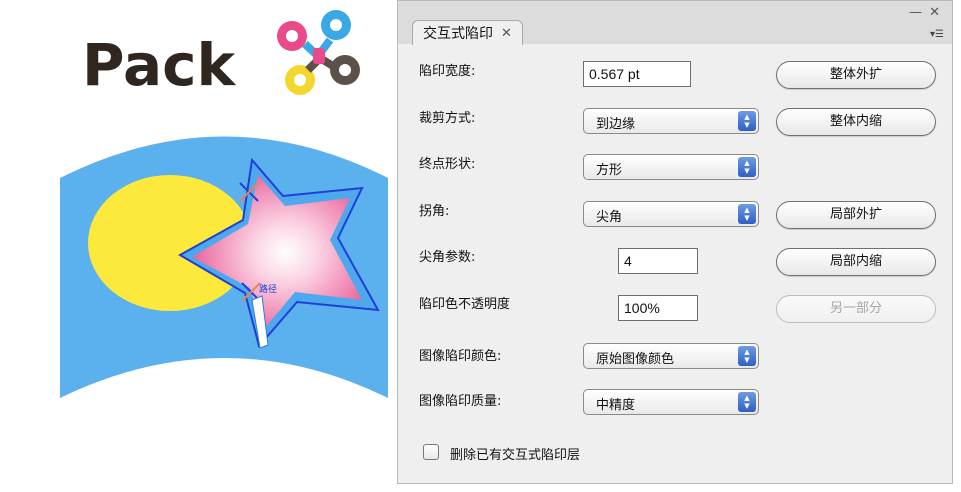 The image size is (961, 492). Describe the element at coordinates (460, 401) in the screenshot. I see `image-trap-quality-label: 图像陷印质量:` at that location.